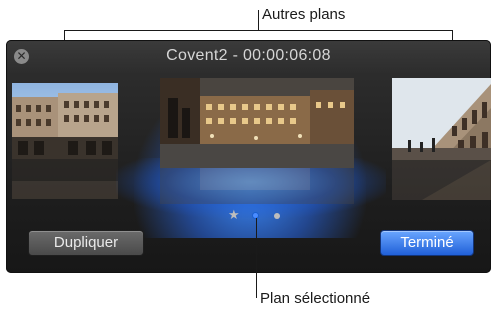  I want to click on right-clip-reflection, so click(441, 180).